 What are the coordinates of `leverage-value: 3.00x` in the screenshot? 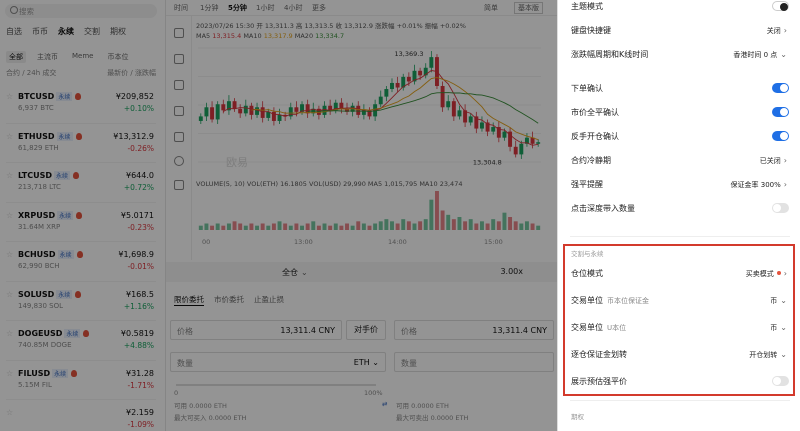 It's located at (511, 271).